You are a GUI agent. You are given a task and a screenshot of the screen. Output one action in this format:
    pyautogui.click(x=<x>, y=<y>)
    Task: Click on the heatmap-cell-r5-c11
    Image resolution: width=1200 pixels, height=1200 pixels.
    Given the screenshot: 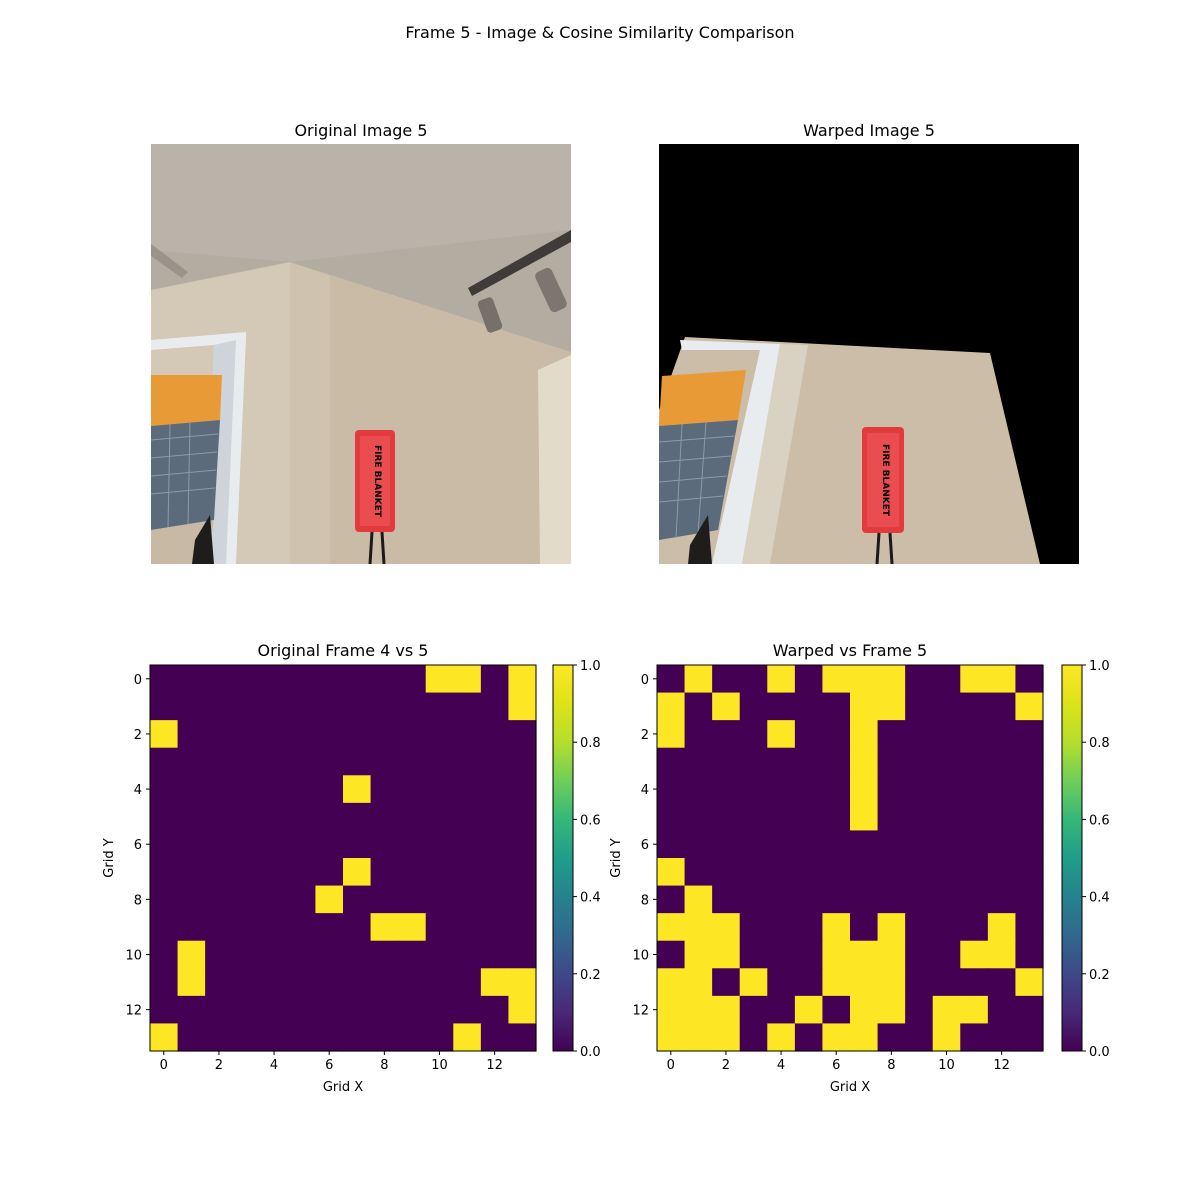 What is the action you would take?
    pyautogui.click(x=974, y=817)
    